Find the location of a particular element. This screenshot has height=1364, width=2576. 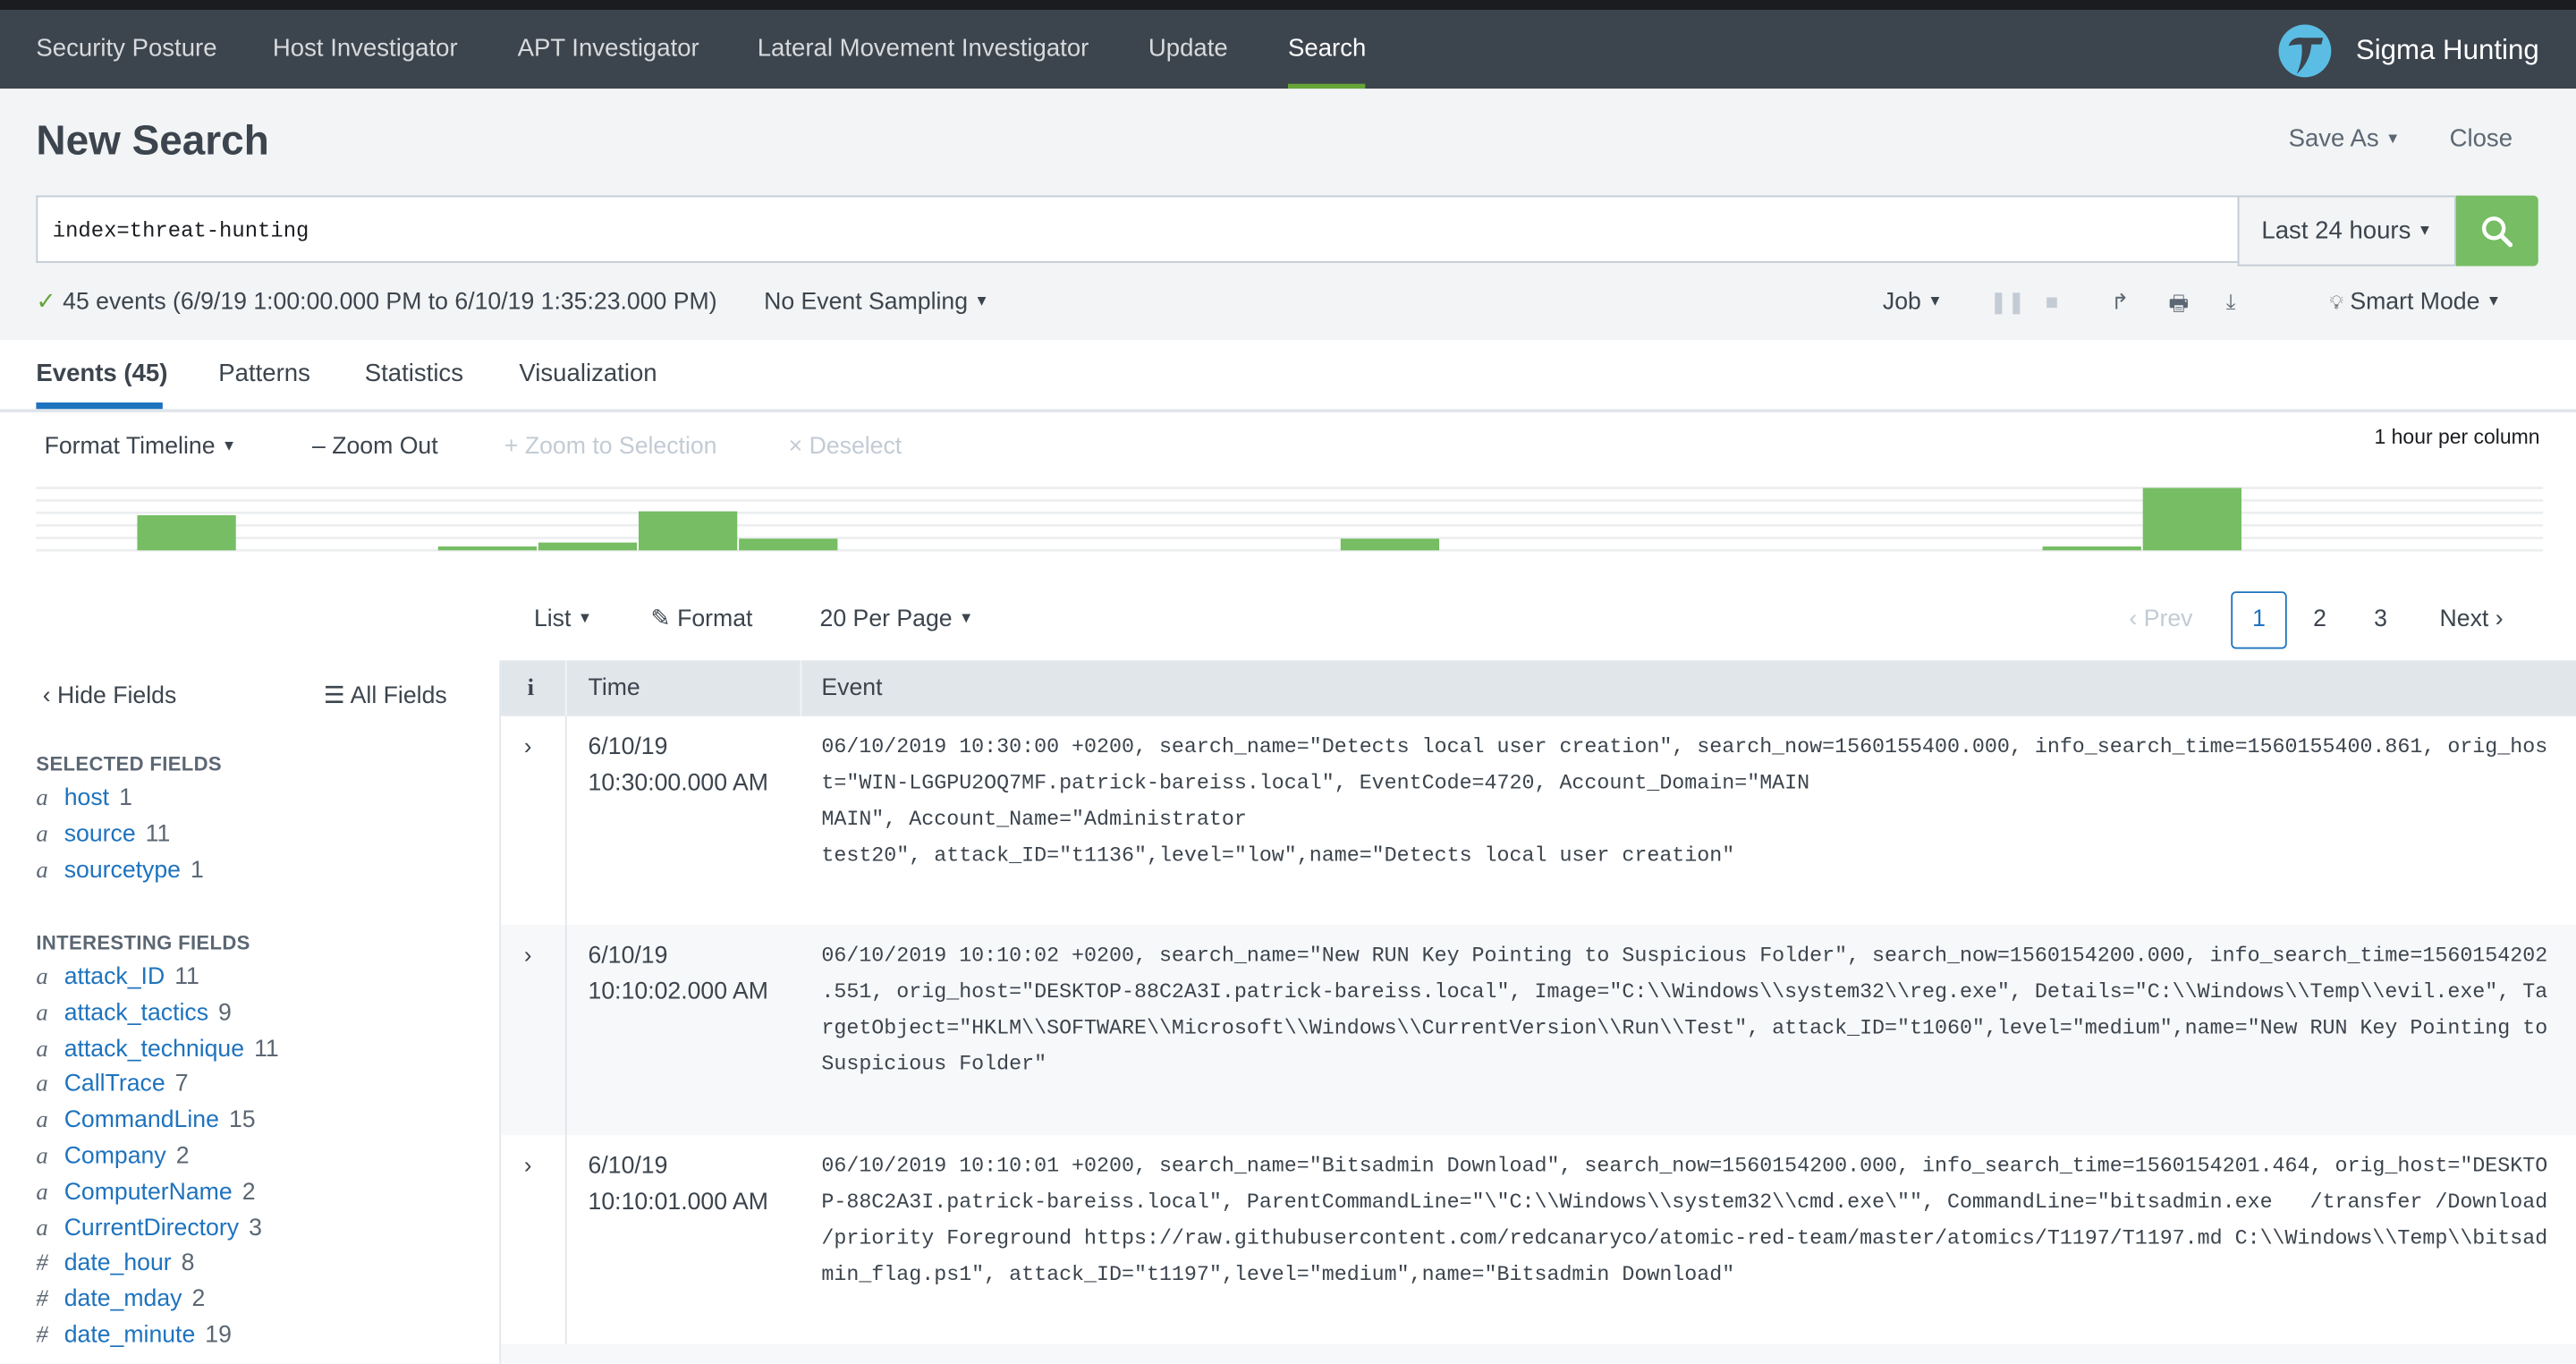

timeline-bar-6-10-2am is located at coordinates (1390, 544).